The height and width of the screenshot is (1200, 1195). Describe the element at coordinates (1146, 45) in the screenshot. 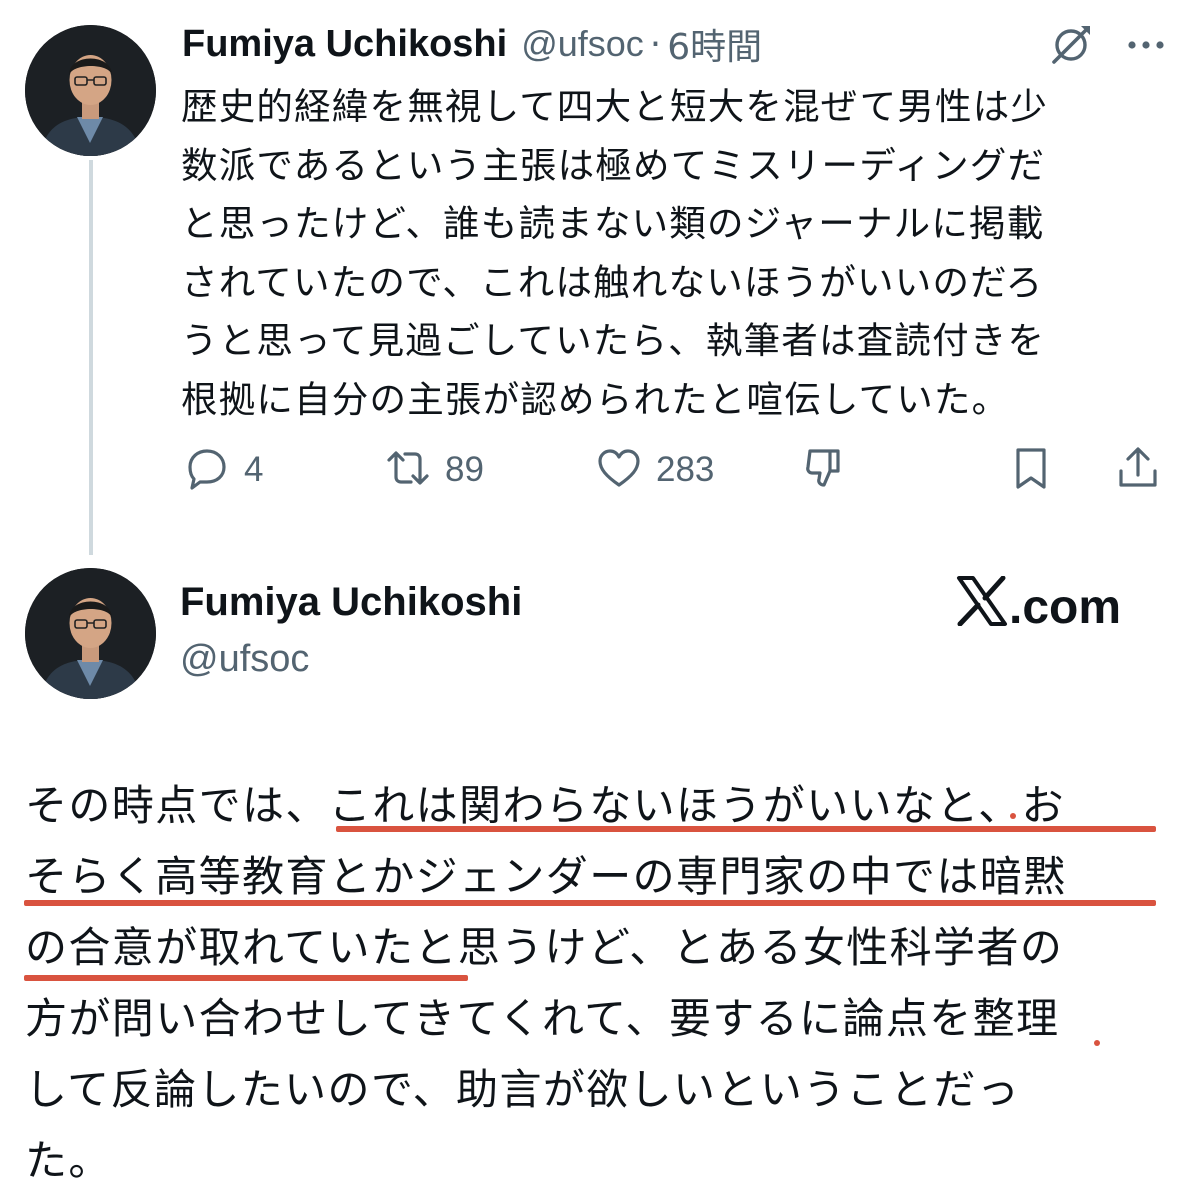

I see `more-icon` at that location.